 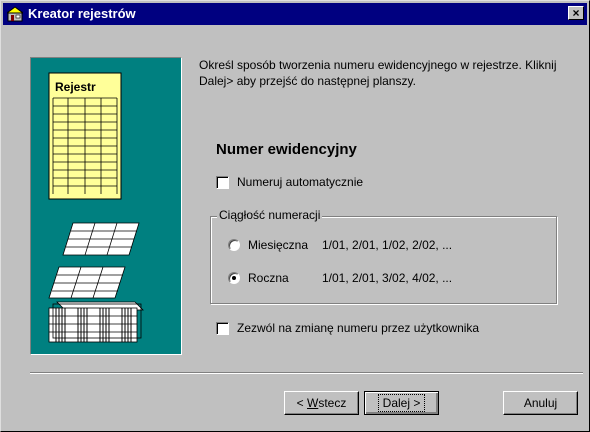 What do you see at coordinates (306, 373) in the screenshot?
I see `divider` at bounding box center [306, 373].